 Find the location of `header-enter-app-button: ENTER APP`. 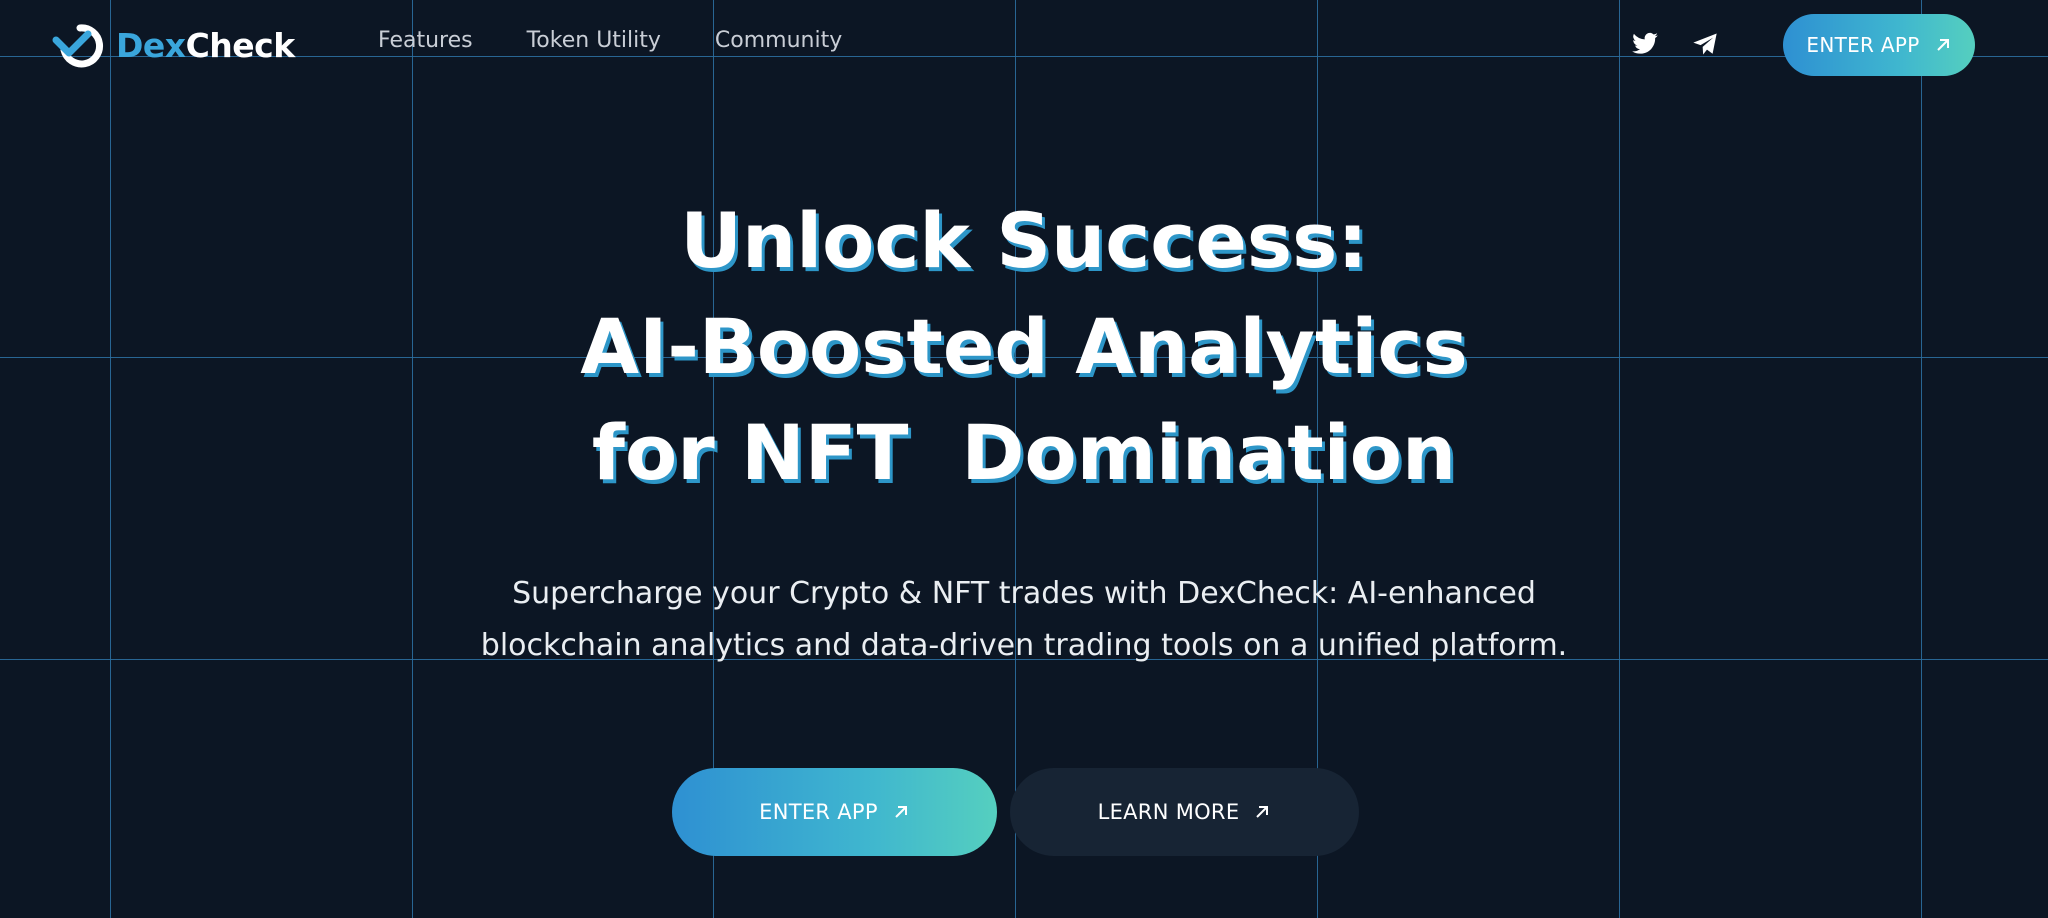

header-enter-app-button: ENTER APP is located at coordinates (1879, 45).